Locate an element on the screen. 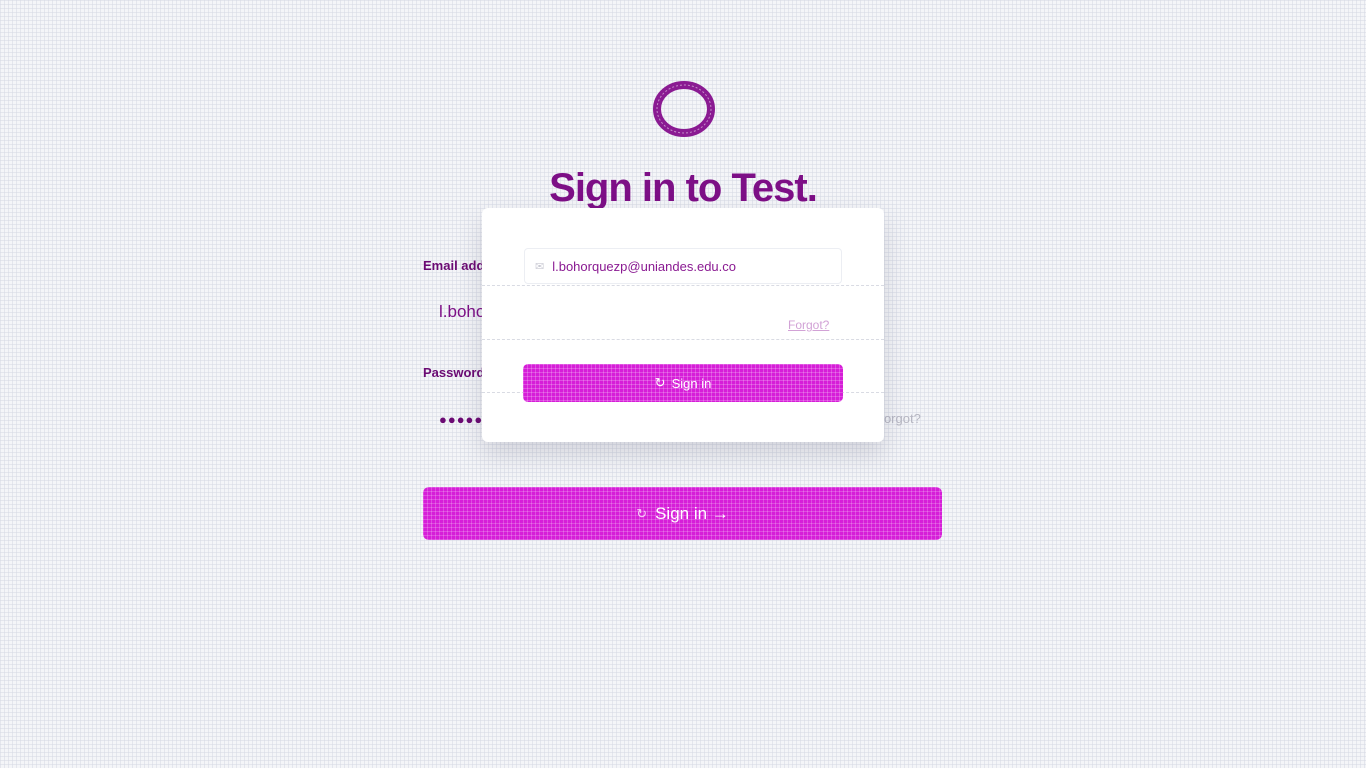 This screenshot has width=1366, height=768. overlay-sign-in-button: ↻ Sign in is located at coordinates (683, 383).